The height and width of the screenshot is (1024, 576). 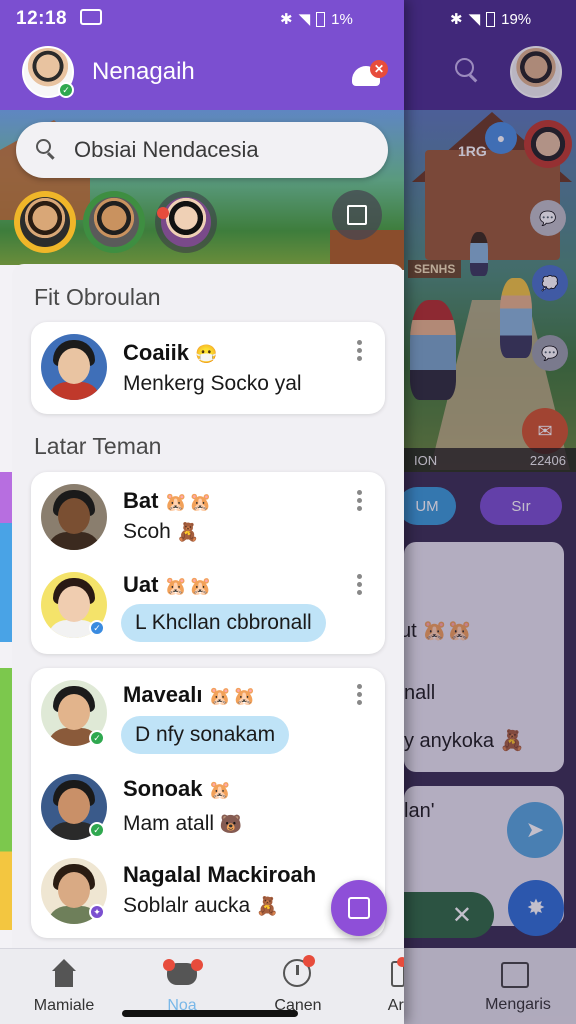 What do you see at coordinates (91, 17) in the screenshot?
I see `mail-notification-icon` at bounding box center [91, 17].